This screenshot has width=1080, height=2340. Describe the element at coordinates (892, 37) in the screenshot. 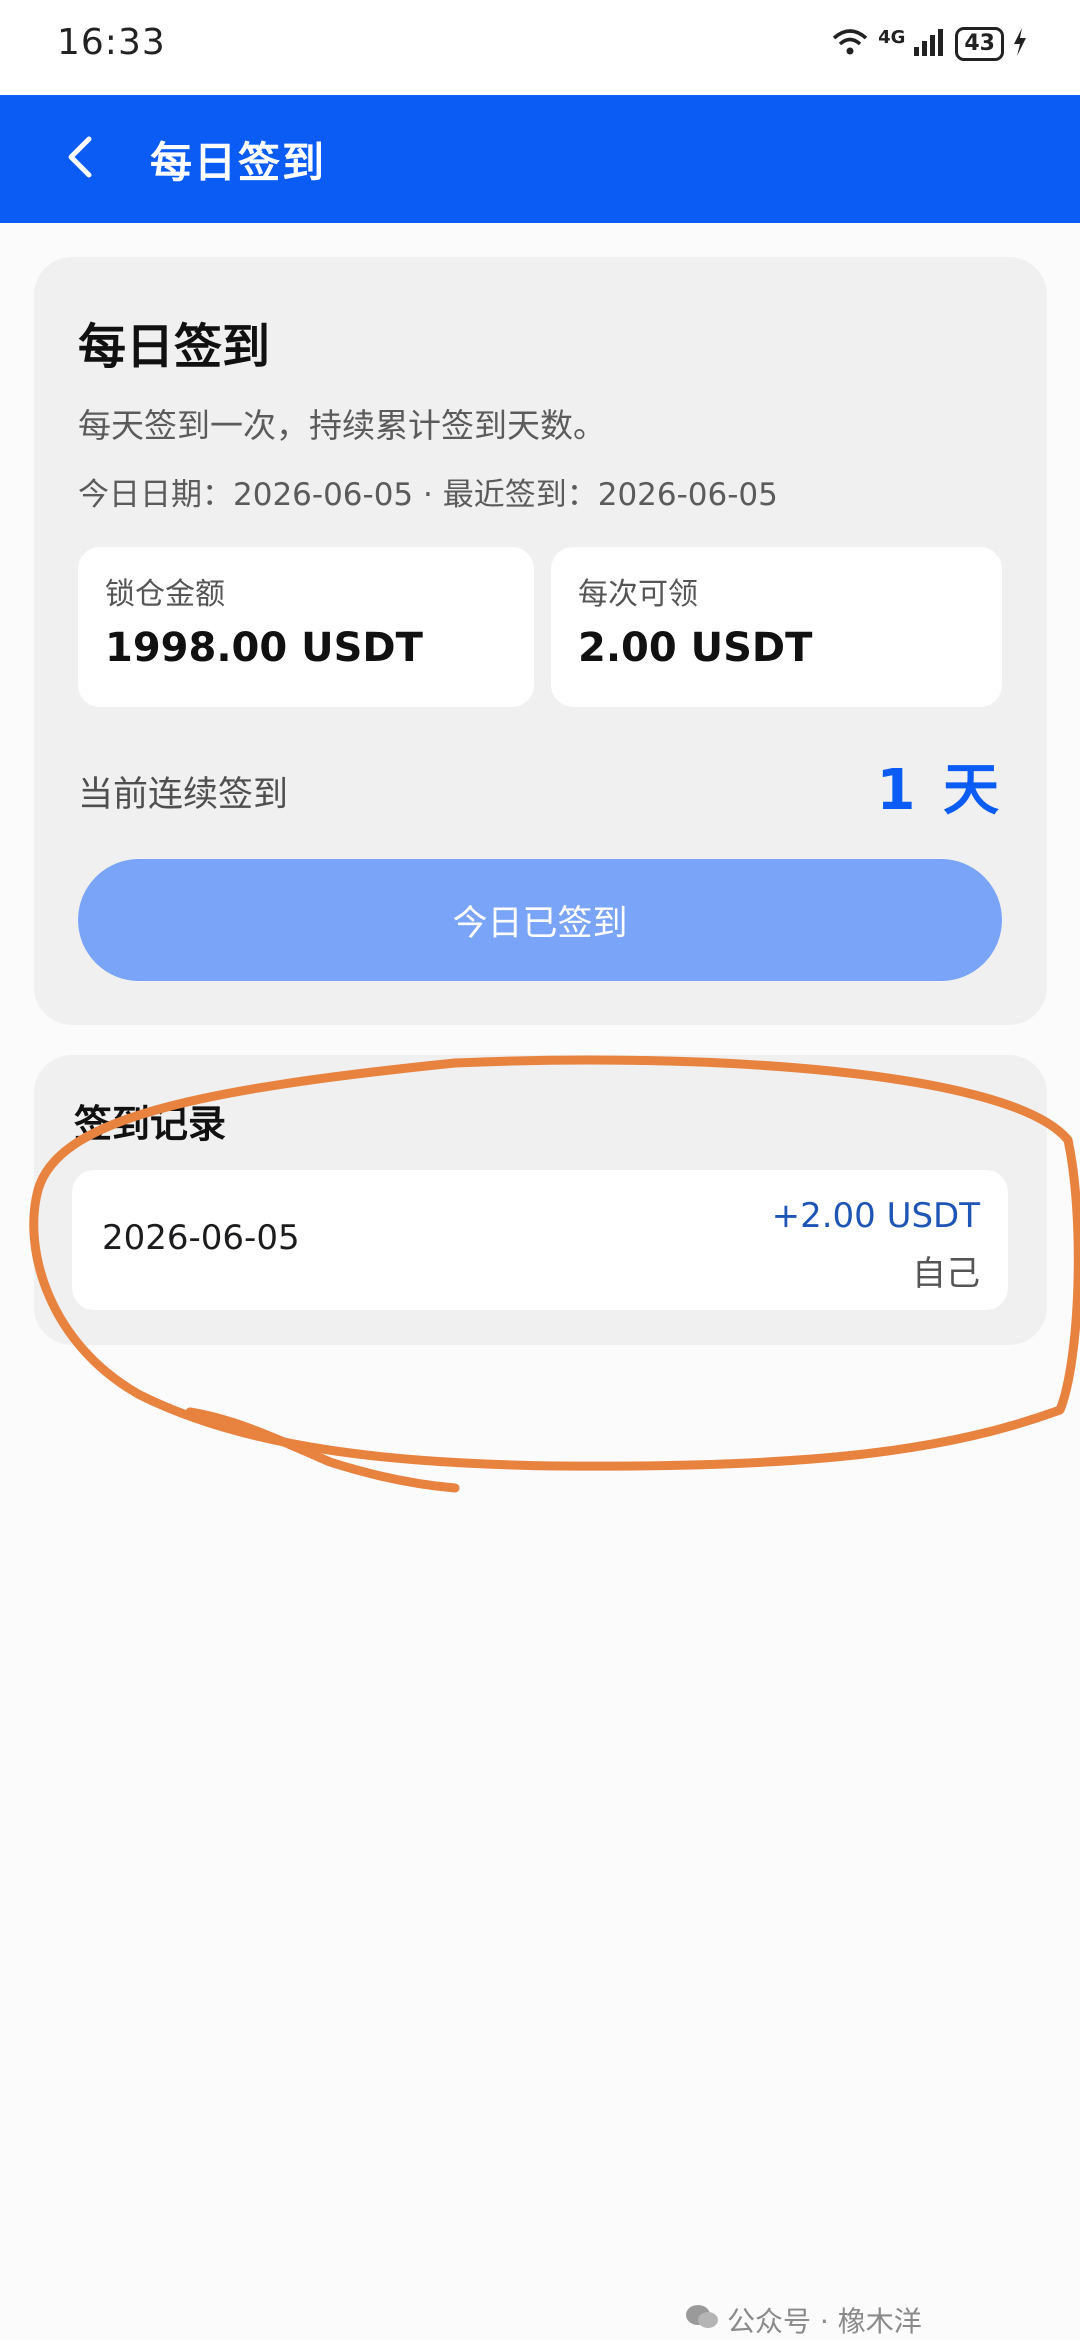

I see `network-type-label: 4G` at that location.